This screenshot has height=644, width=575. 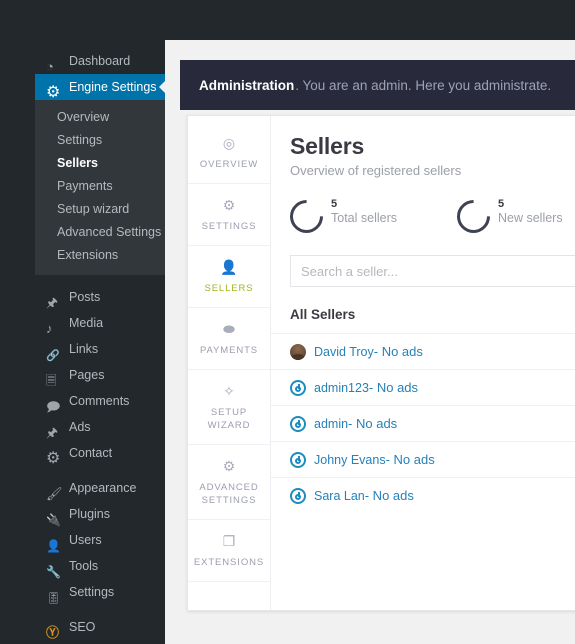 What do you see at coordinates (364, 218) in the screenshot?
I see `stat-label: Total sellers` at bounding box center [364, 218].